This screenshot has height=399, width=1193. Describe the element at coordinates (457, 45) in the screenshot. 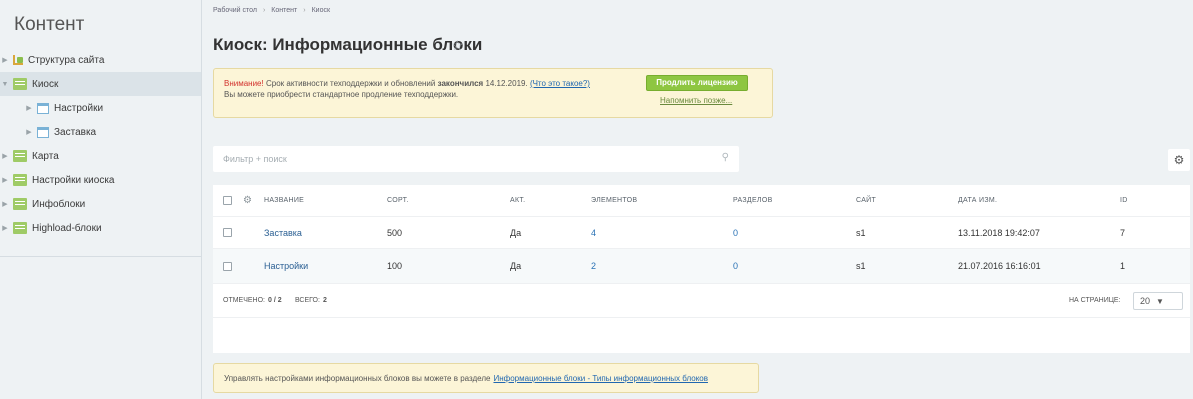

I see `favorite-star-icon: ☆` at that location.